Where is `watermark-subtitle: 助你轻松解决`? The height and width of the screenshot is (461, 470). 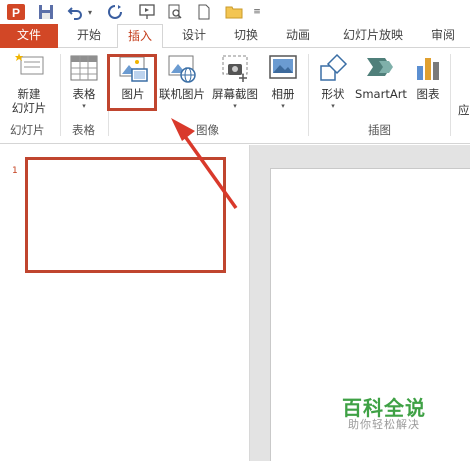
watermark-subtitle: 助你轻松解决 is located at coordinates (384, 424).